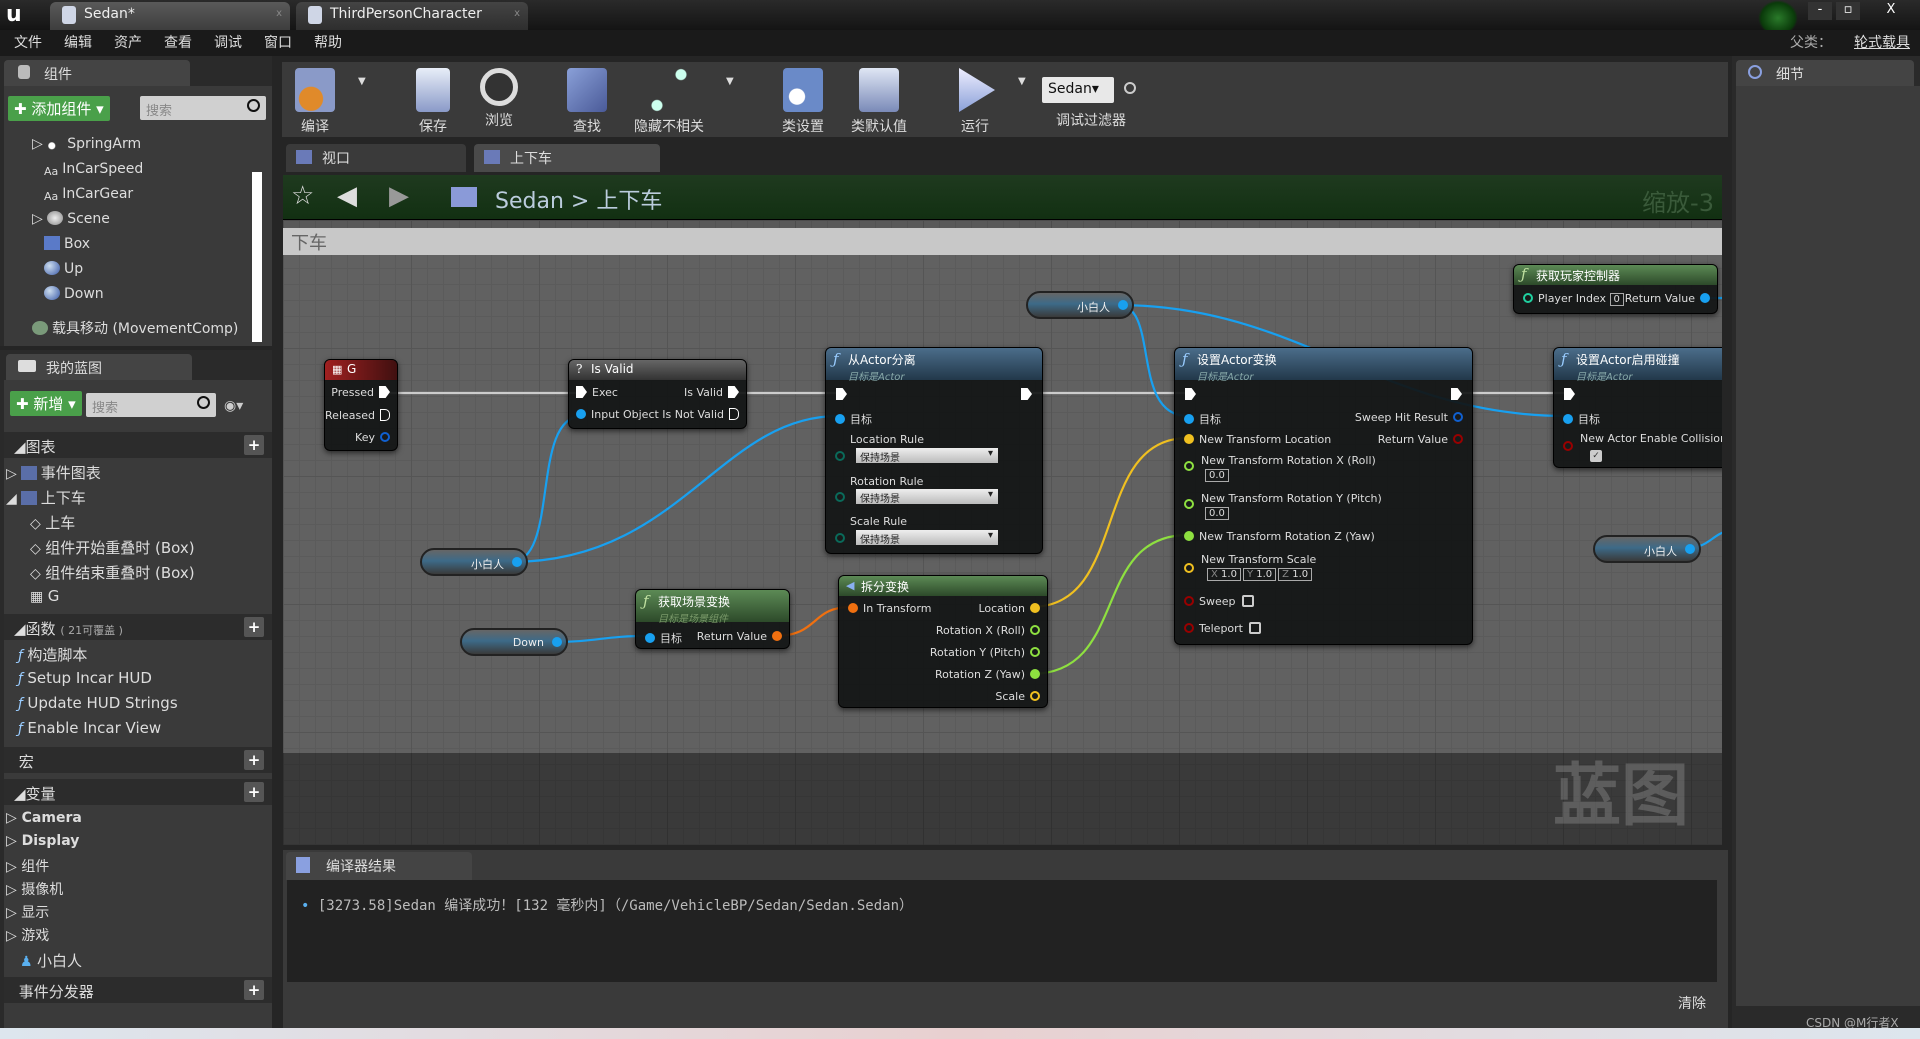 This screenshot has width=1920, height=1039. Describe the element at coordinates (254, 792) in the screenshot. I see `add-variable-button: +` at that location.